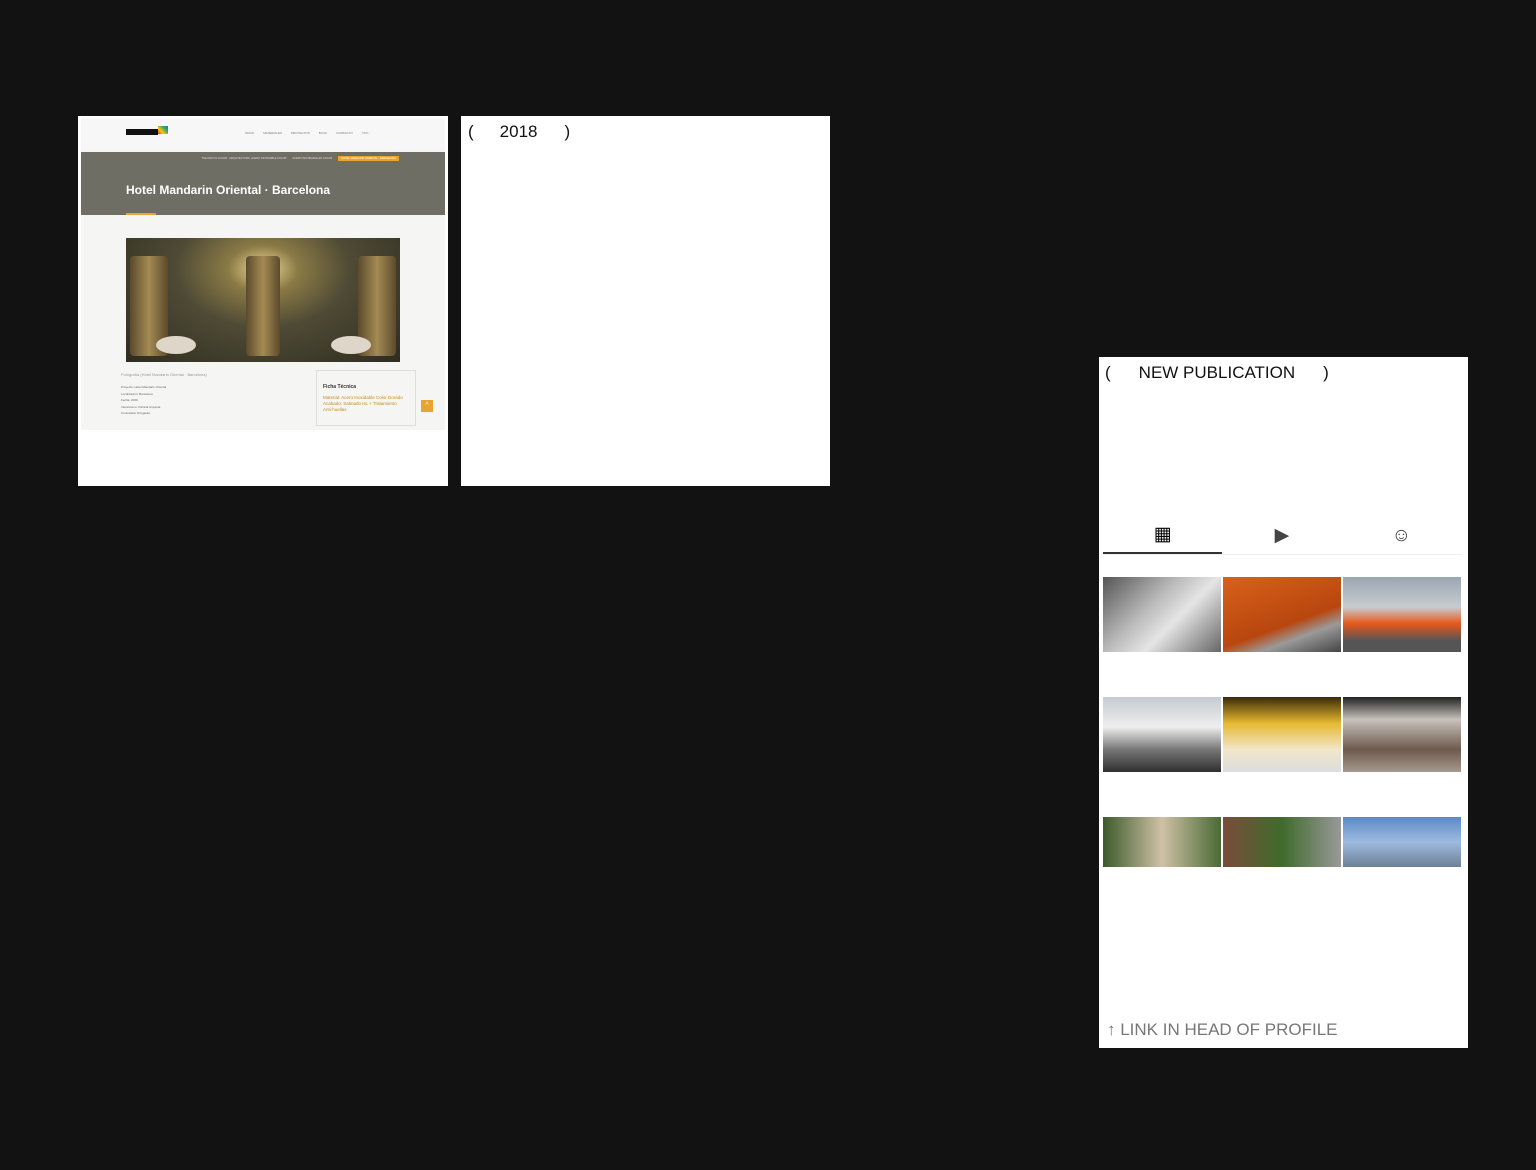 The width and height of the screenshot is (1536, 1170). What do you see at coordinates (1163, 535) in the screenshot?
I see `grid-icon: ▦` at bounding box center [1163, 535].